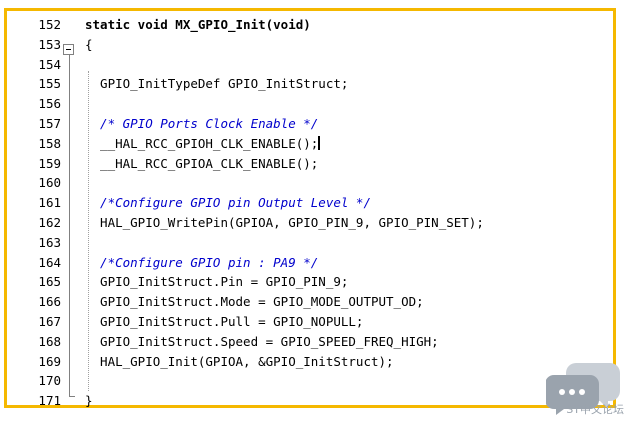 The image size is (634, 425). I want to click on line-number: 170, so click(49, 381).